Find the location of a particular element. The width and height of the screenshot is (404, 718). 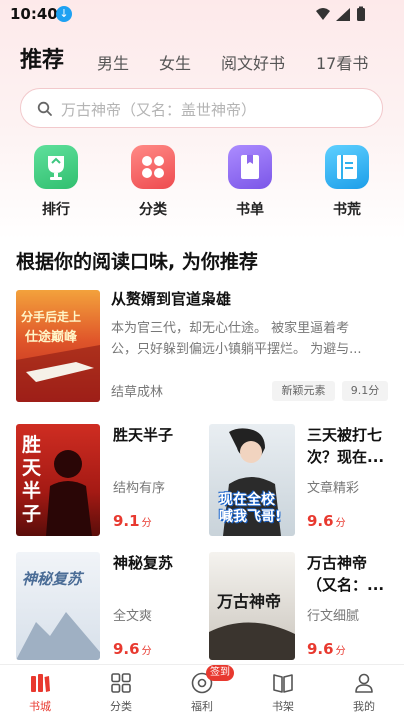

nav-profile: 我的 is located at coordinates (364, 692).